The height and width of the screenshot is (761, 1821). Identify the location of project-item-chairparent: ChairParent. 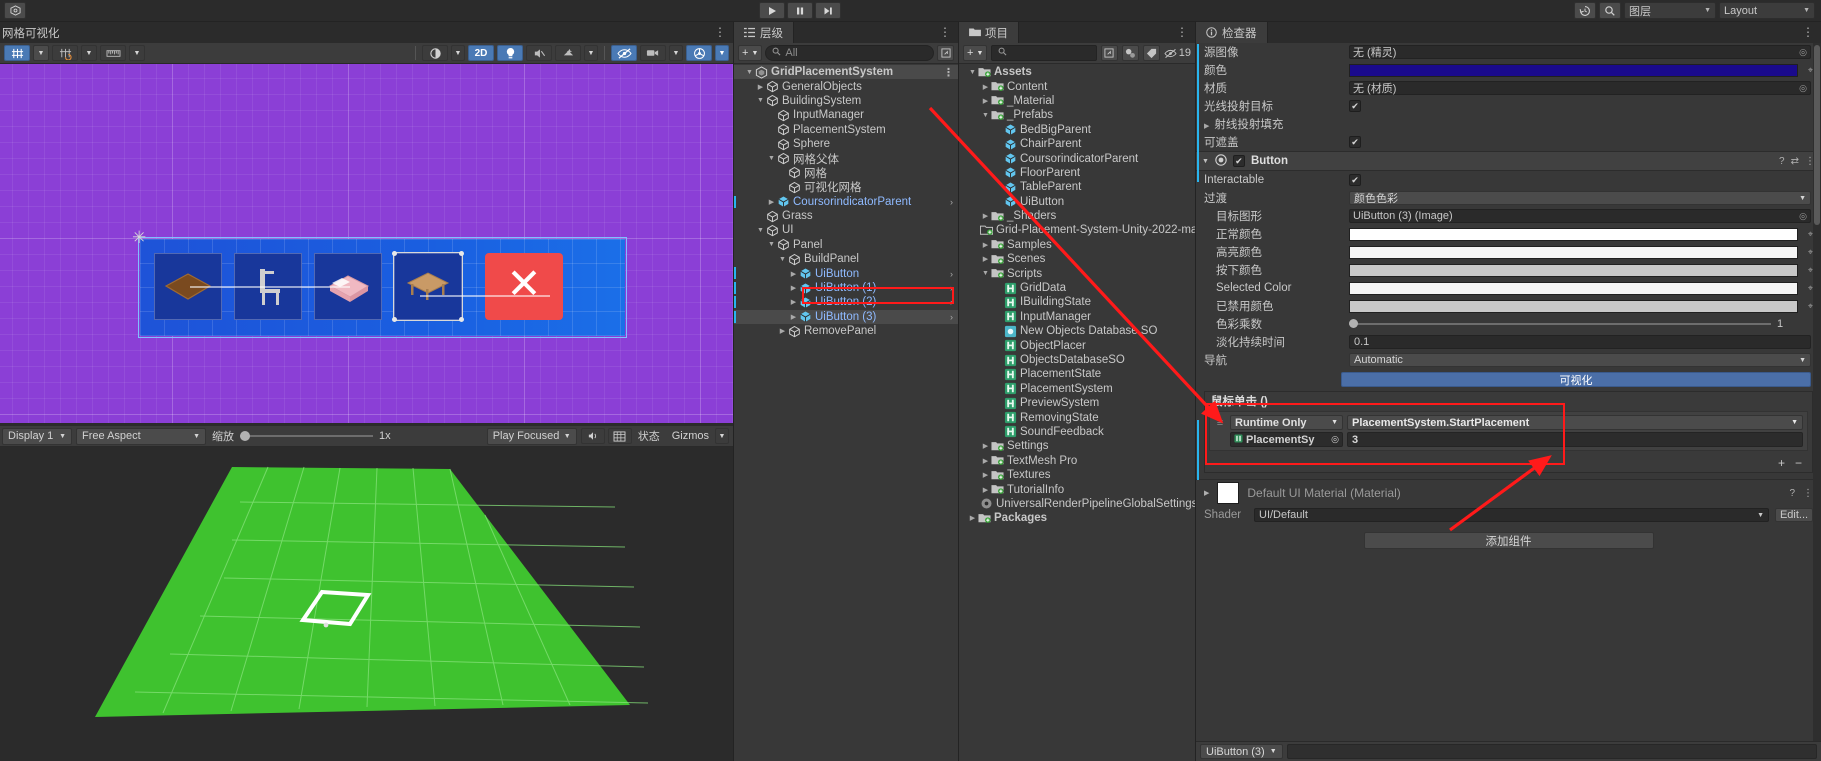
(1077, 144).